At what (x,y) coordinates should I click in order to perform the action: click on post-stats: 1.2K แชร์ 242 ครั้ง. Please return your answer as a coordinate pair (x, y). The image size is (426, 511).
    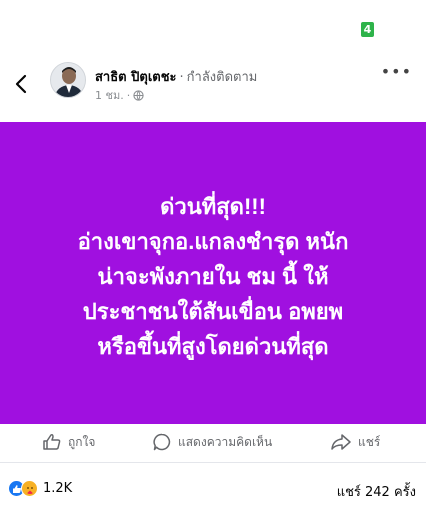
    Looking at the image, I should click on (213, 490).